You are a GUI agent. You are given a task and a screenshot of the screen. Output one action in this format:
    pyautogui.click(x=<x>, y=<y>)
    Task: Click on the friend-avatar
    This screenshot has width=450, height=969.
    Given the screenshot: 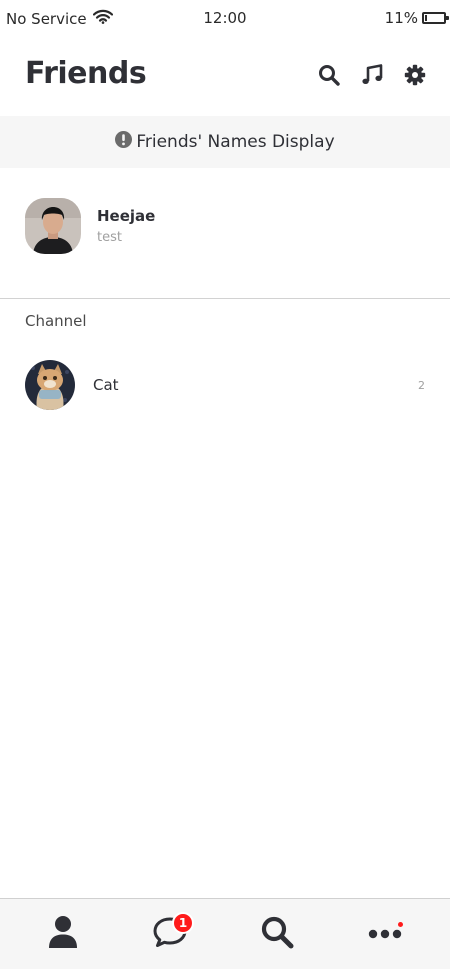 What is the action you would take?
    pyautogui.click(x=53, y=226)
    